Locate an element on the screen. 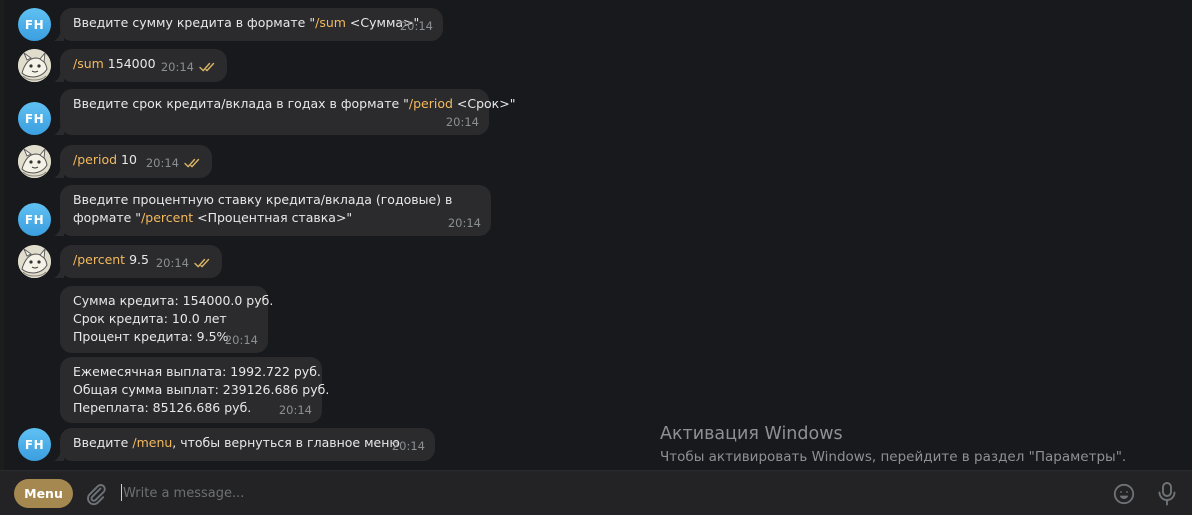 This screenshot has width=1192, height=515. message-line: Общая сумма выплат: 239126.686 руб. is located at coordinates (201, 390).